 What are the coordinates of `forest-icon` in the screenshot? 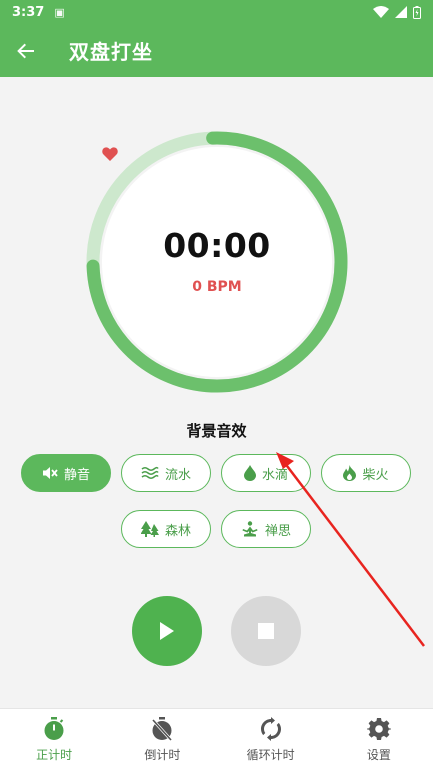 It's located at (149, 529).